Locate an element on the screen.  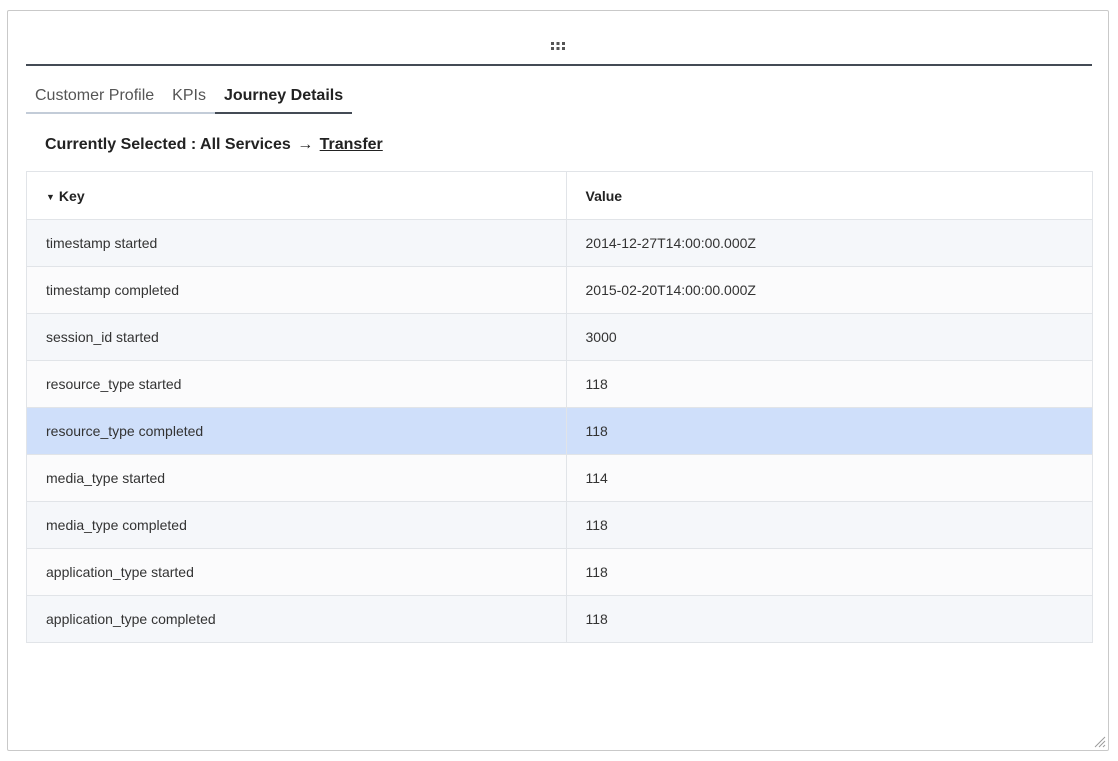
column-header-key: ▼ Key is located at coordinates (296, 196).